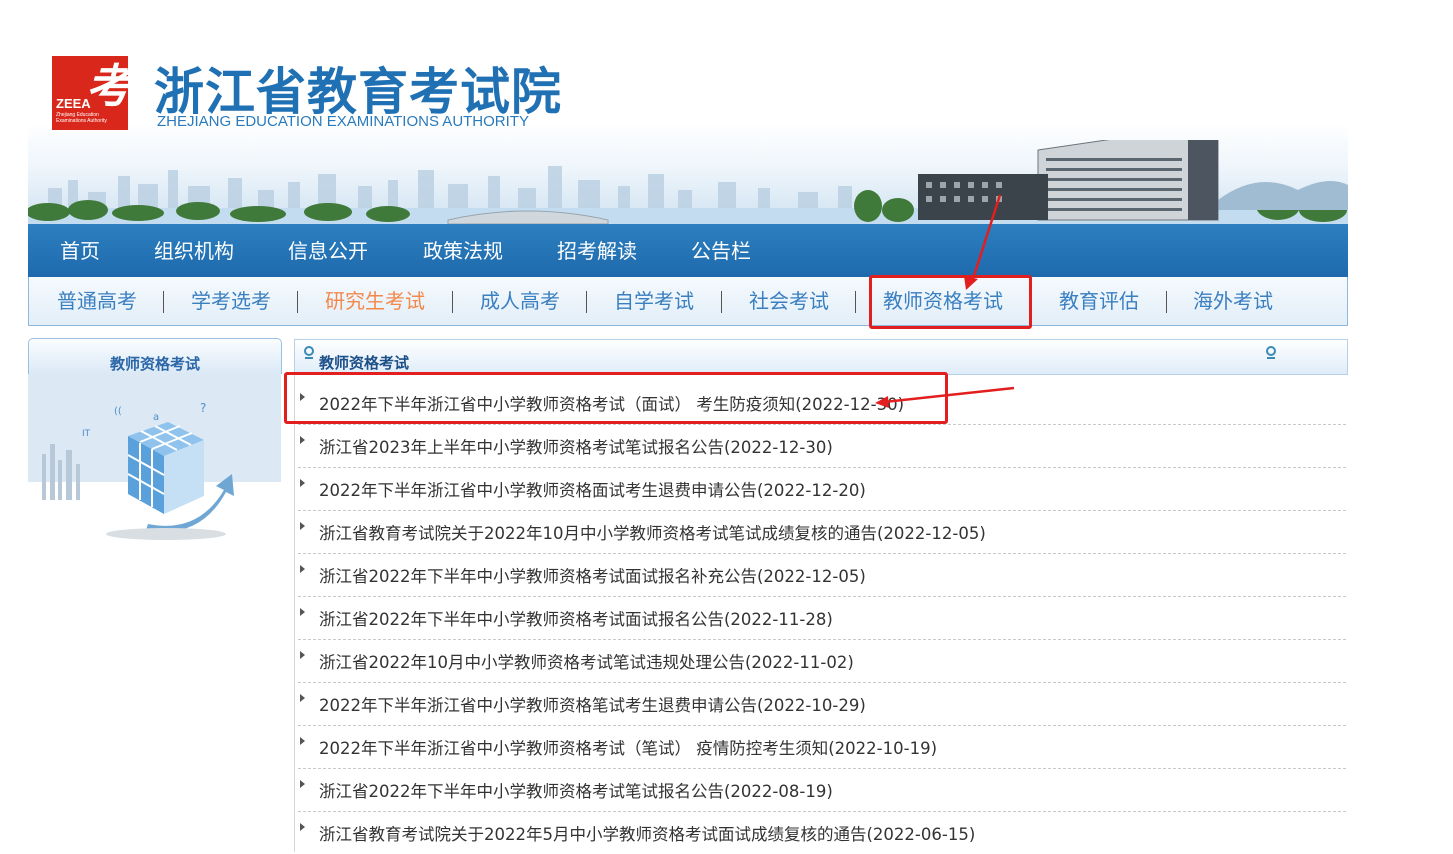 The width and height of the screenshot is (1453, 854). I want to click on highlight-box-item, so click(616, 398).